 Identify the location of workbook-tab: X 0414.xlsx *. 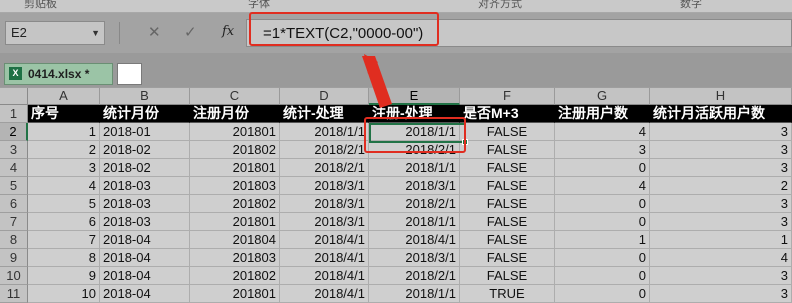
(58, 74).